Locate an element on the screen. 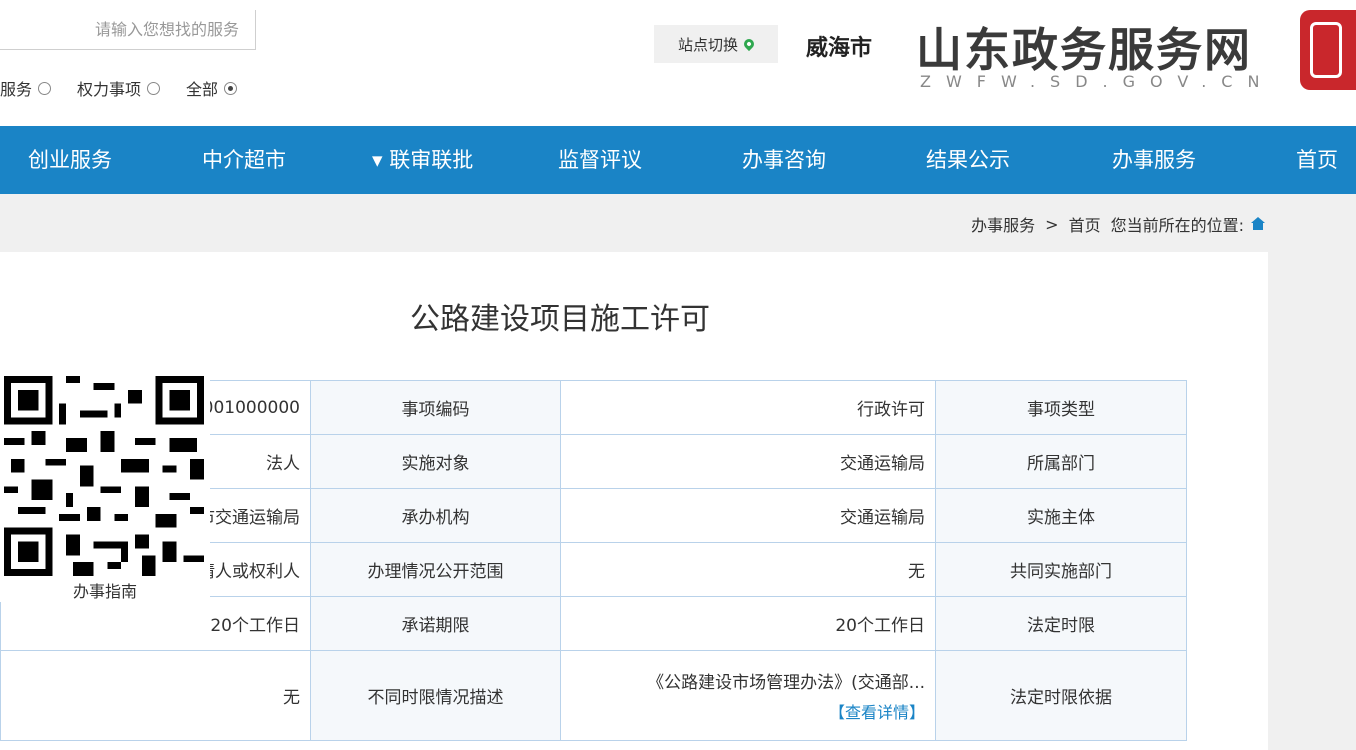  table-row: 20个工作日 承诺期限 20个工作日 法定时限 is located at coordinates (593, 623).